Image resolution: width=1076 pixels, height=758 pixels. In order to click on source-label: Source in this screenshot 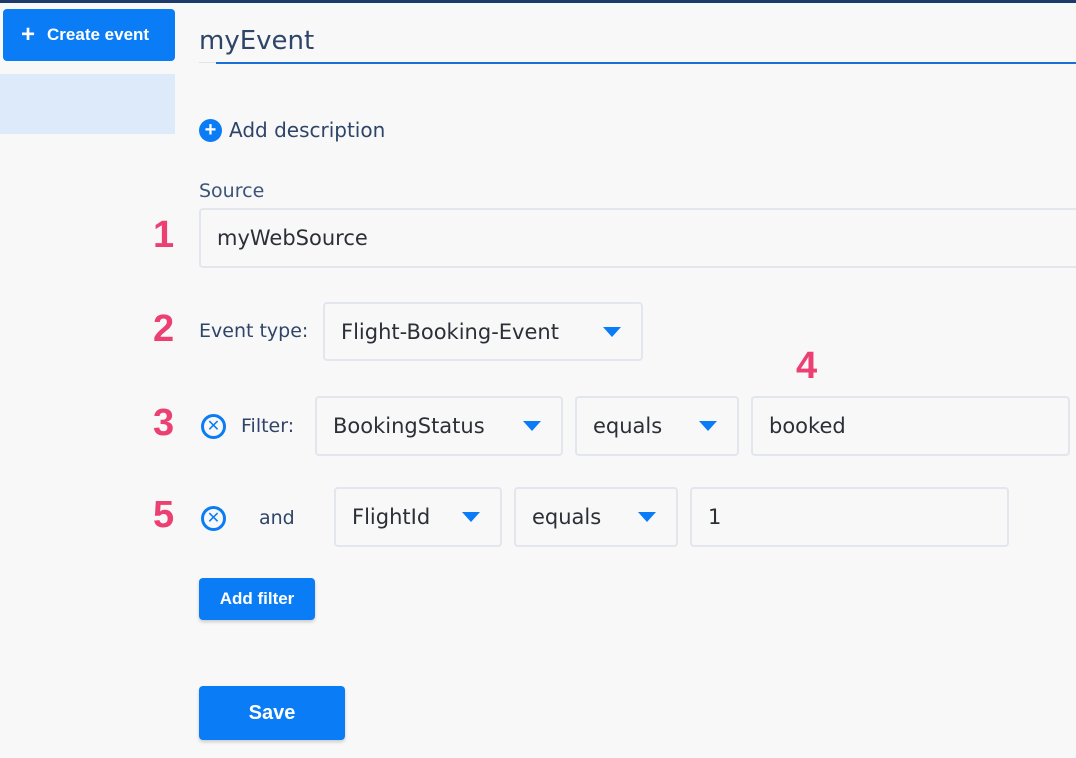, I will do `click(232, 191)`.